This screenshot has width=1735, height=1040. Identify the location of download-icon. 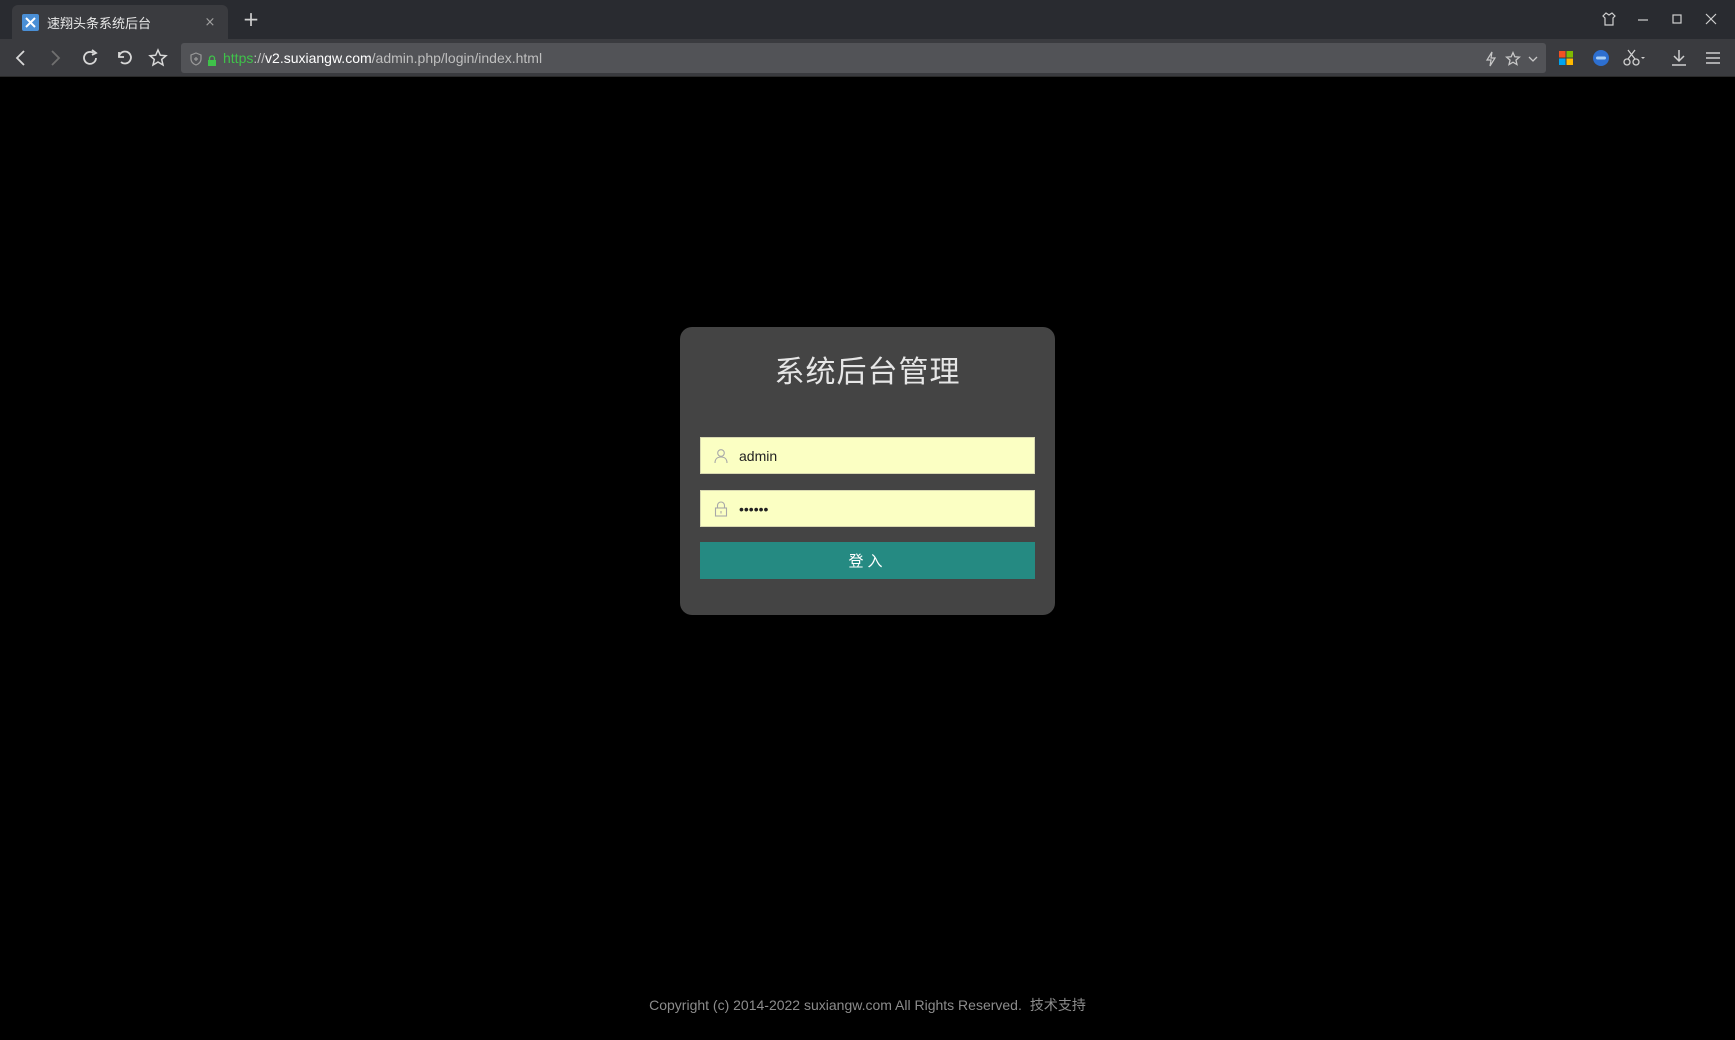
(1679, 58).